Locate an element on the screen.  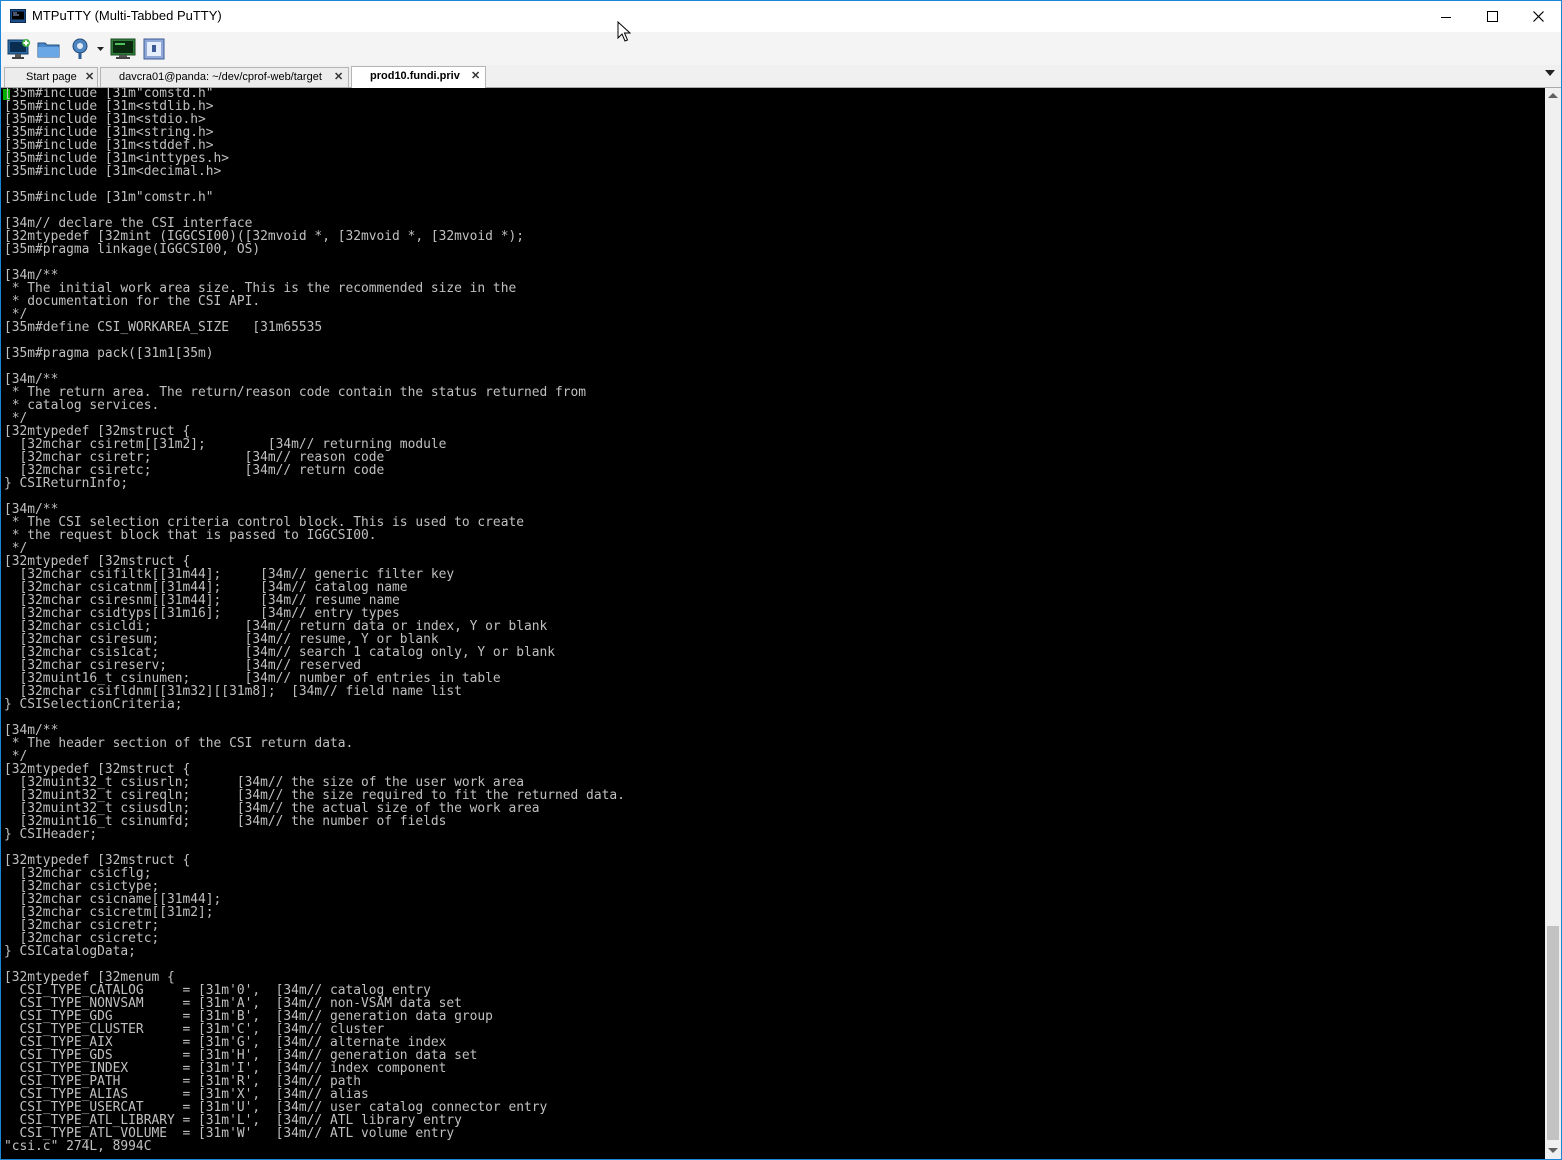
tab-list-dropdown-icon is located at coordinates (1550, 73).